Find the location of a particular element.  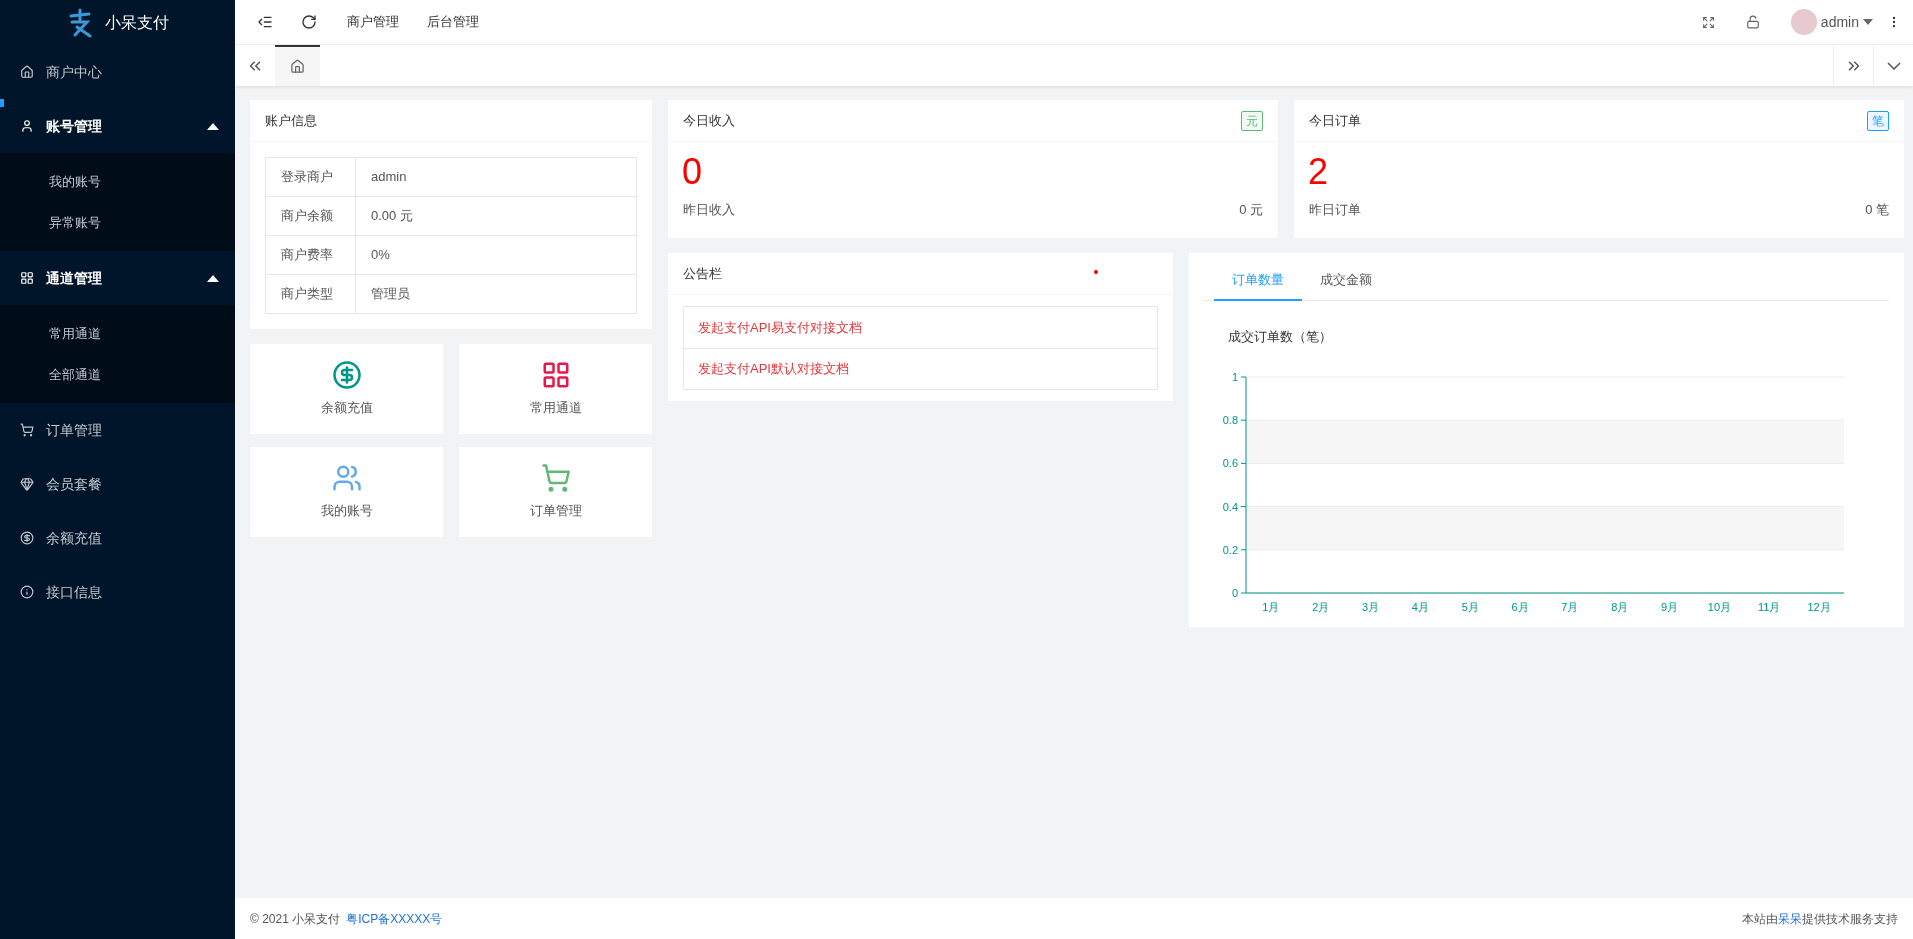

x-tick-label: 10月 is located at coordinates (1719, 606).